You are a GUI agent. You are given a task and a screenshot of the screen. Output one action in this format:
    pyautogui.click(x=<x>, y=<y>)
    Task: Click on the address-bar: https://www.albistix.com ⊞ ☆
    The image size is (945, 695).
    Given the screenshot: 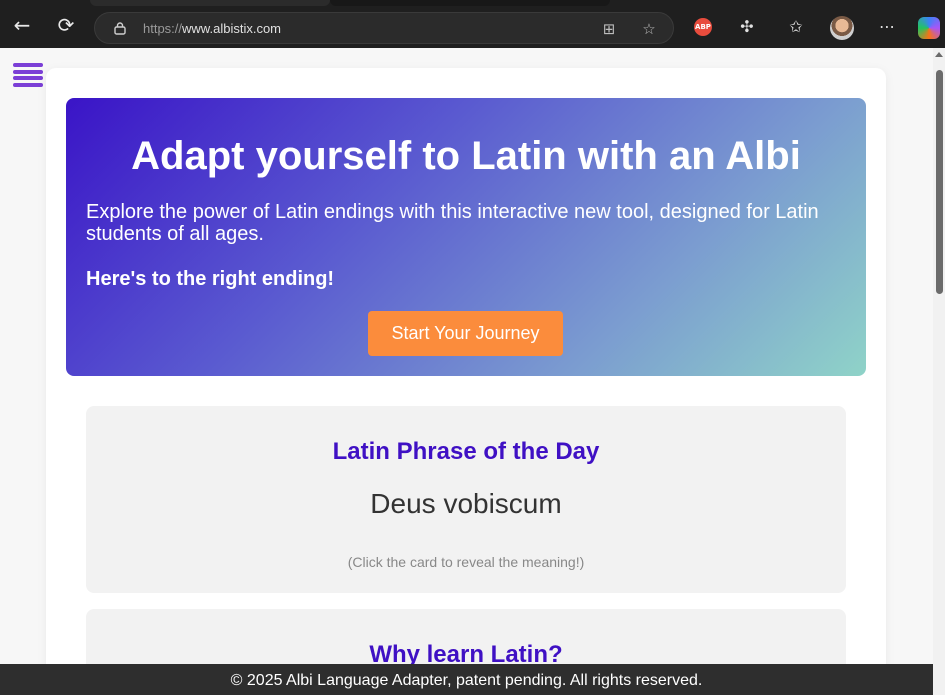 What is the action you would take?
    pyautogui.click(x=384, y=28)
    